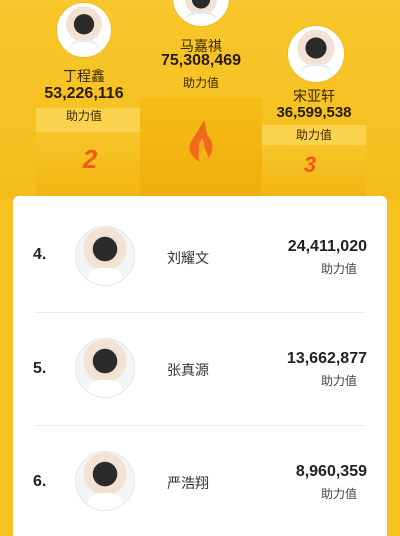 Image resolution: width=400 pixels, height=536 pixels. I want to click on list-rank: 6., so click(40, 481).